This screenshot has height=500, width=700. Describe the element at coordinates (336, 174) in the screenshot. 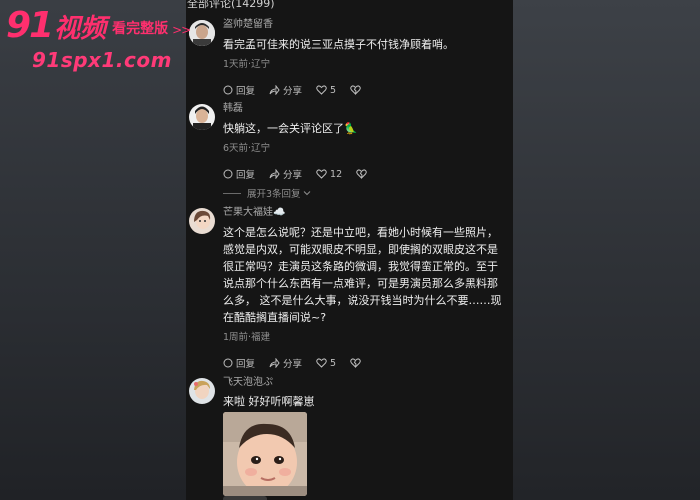

I see `like-count: 12` at that location.